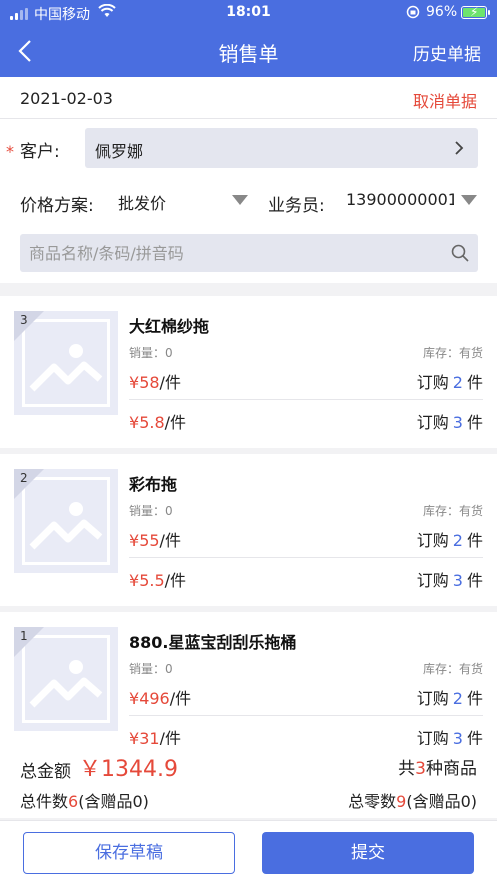 Image resolution: width=497 pixels, height=883 pixels. I want to click on footer-bar: 保存草稿 提交, so click(248, 851).